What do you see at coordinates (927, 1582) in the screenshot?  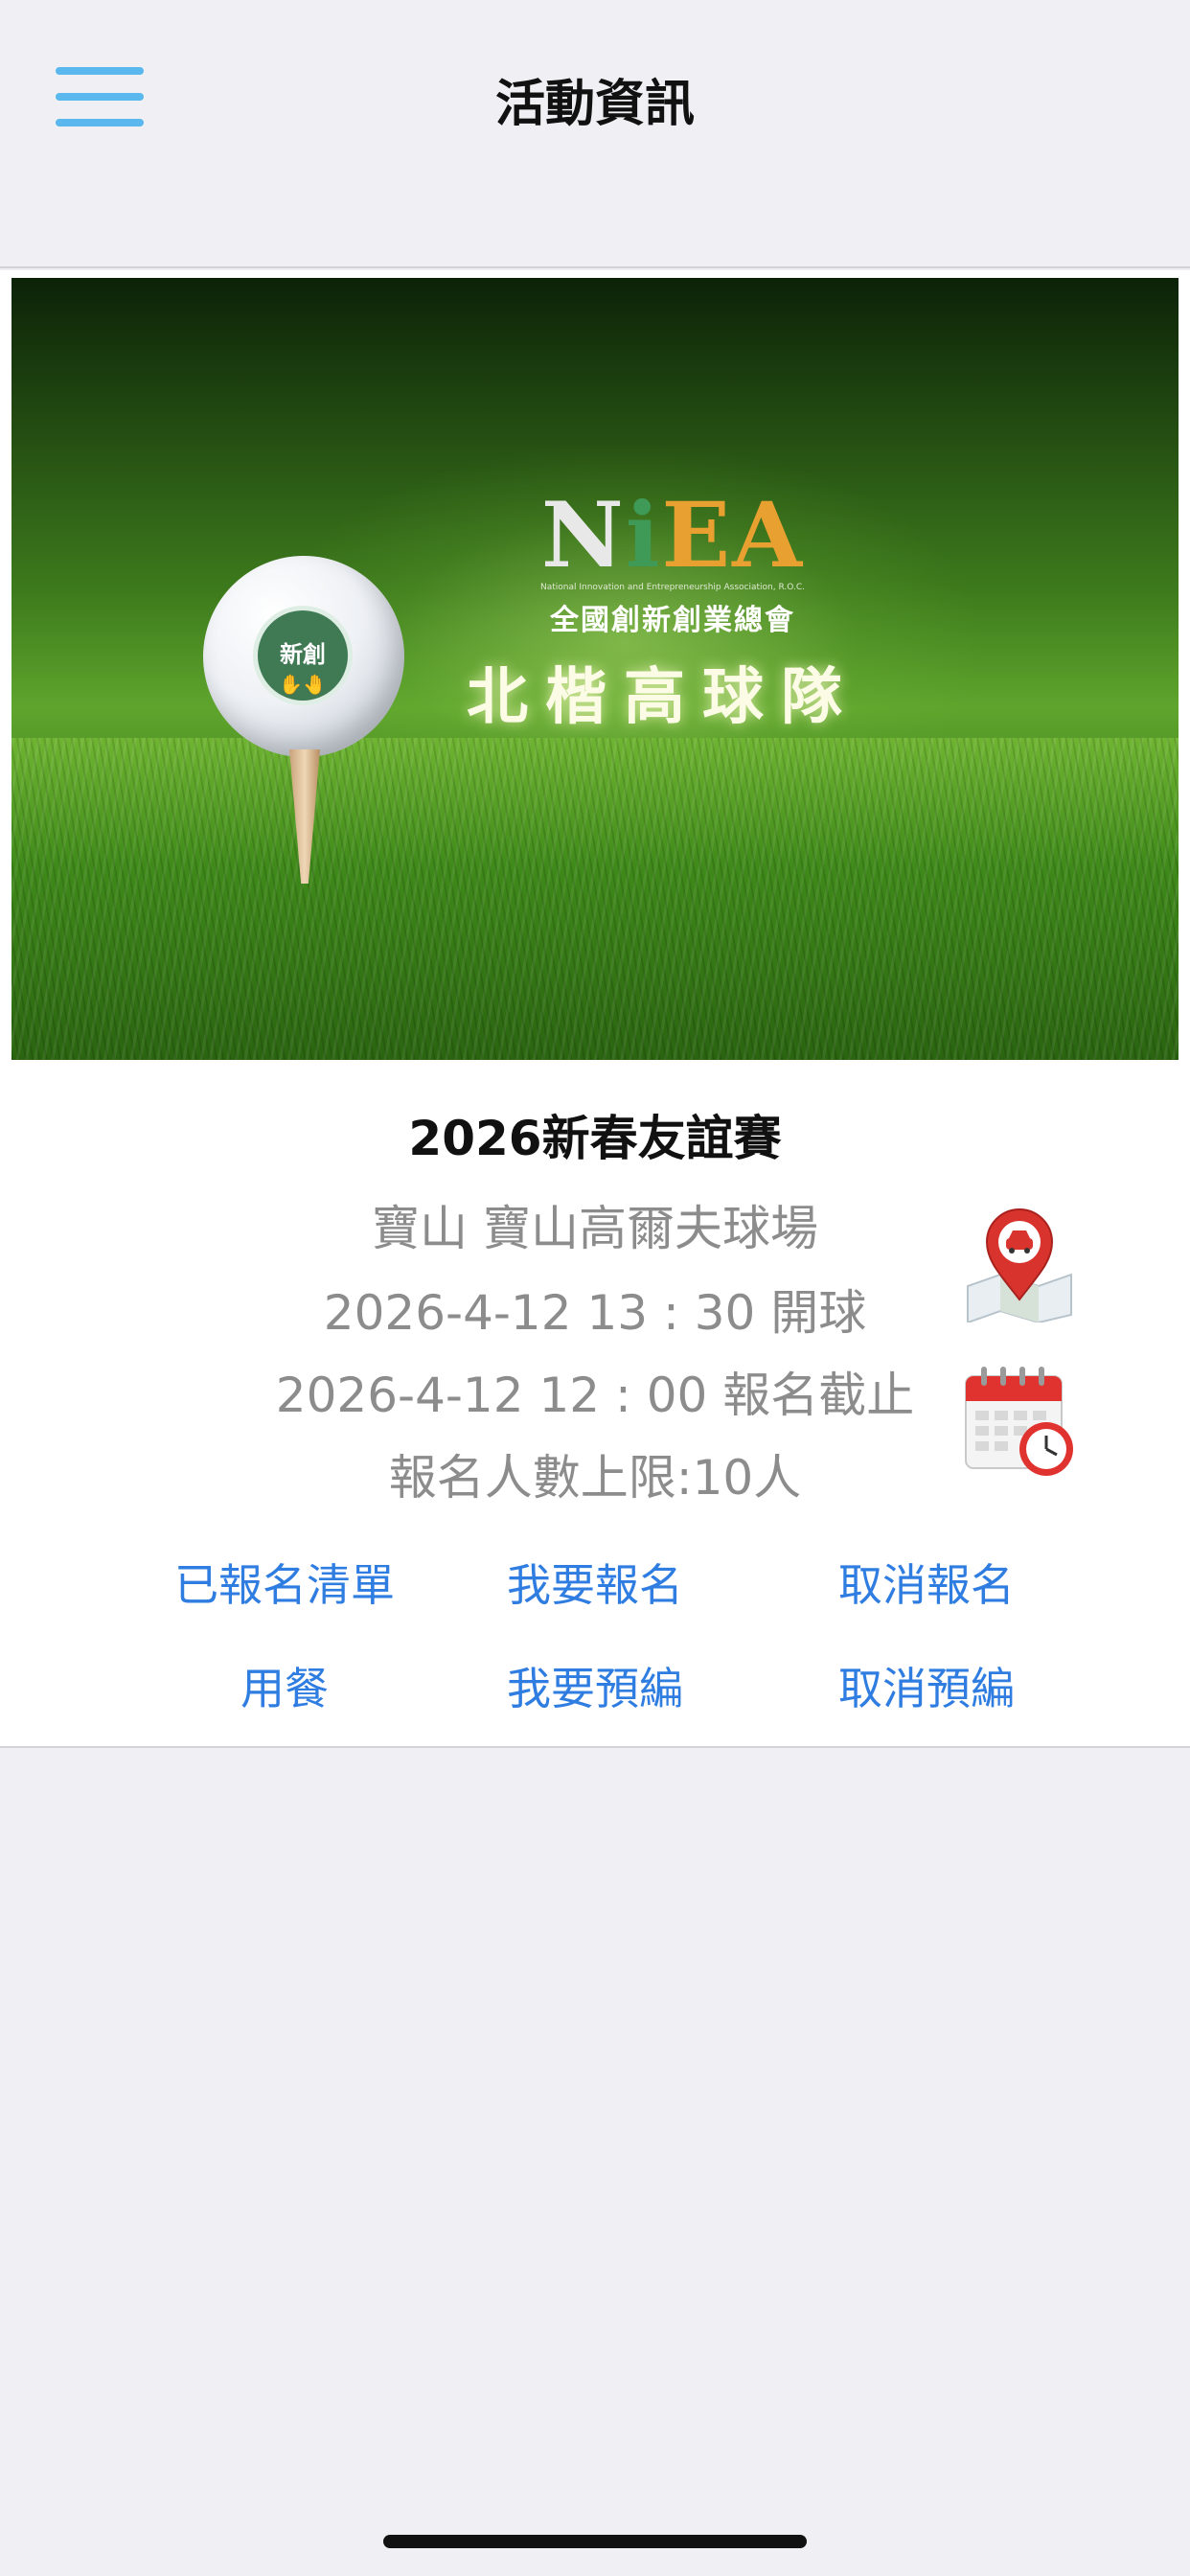 I see `cancel-registration-button: 取消報名` at bounding box center [927, 1582].